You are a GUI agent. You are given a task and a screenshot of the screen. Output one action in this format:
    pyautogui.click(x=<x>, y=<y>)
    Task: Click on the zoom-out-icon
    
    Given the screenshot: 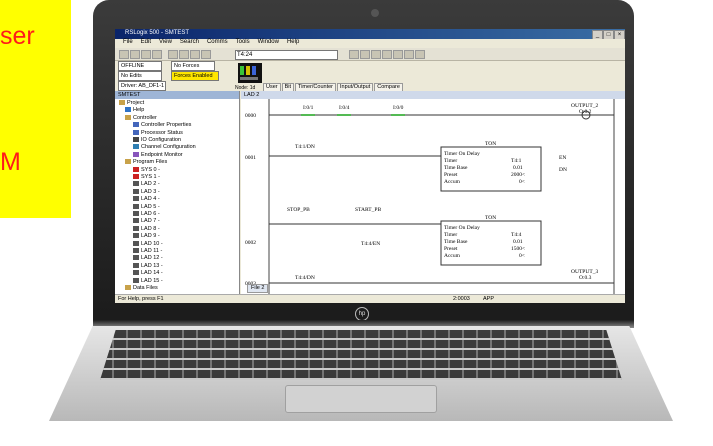 What is the action you would take?
    pyautogui.click(x=420, y=54)
    